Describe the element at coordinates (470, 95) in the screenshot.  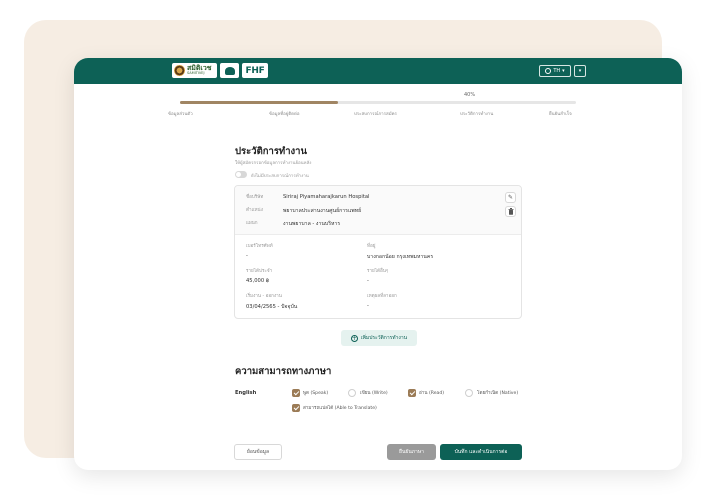
I see `progress-percent: 40%` at that location.